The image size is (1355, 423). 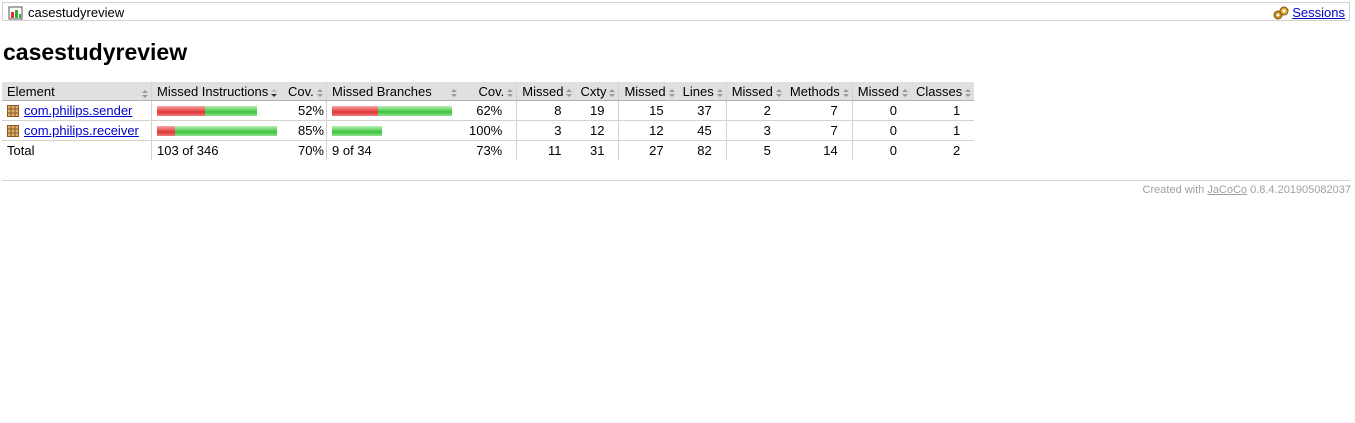 I want to click on header-cov-instructions-label: Cov., so click(x=301, y=91).